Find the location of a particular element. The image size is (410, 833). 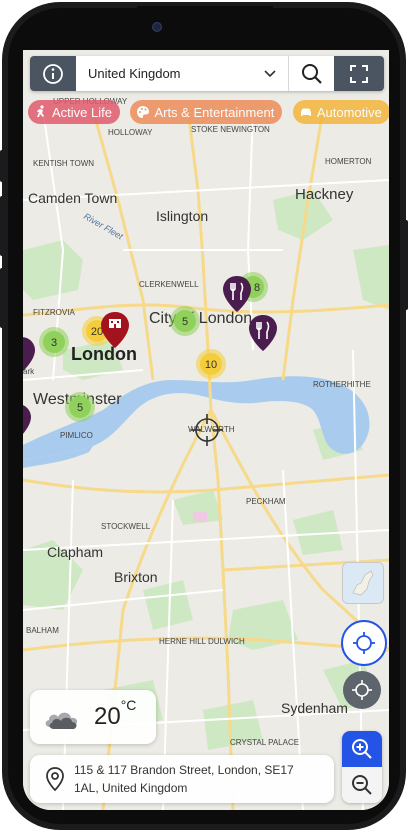

map-label-camden-town: Camden Town is located at coordinates (72, 198).